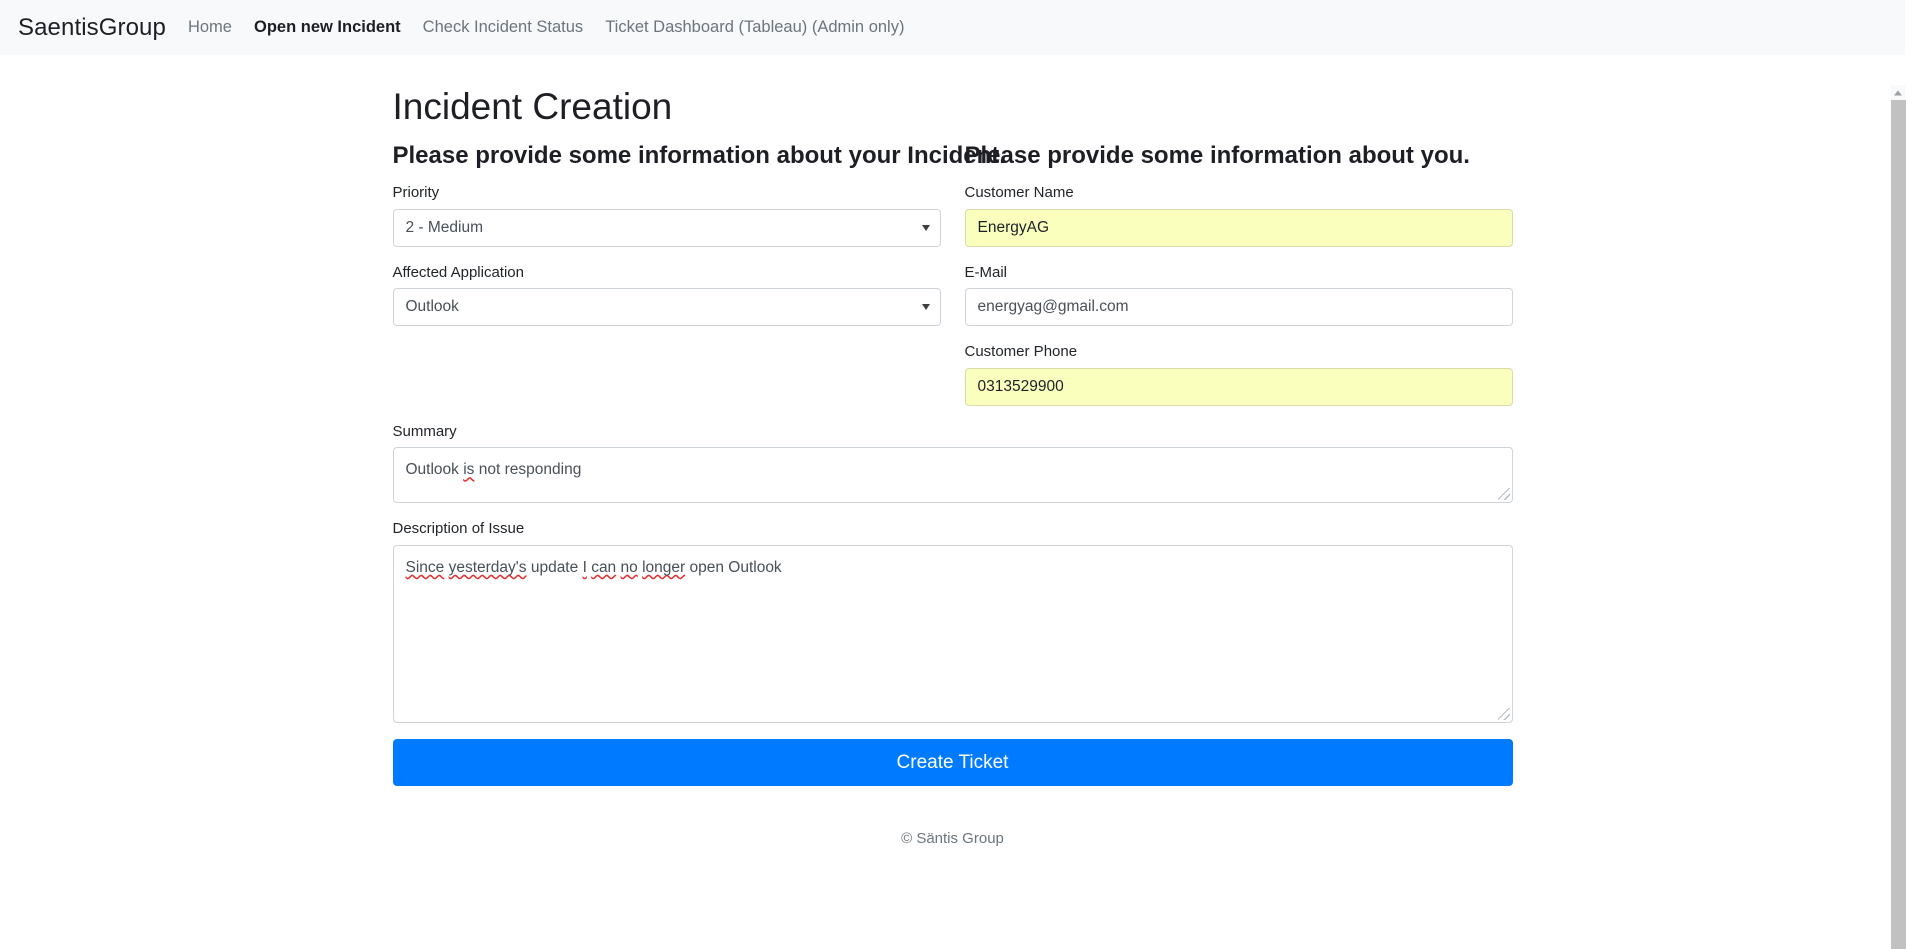  What do you see at coordinates (986, 272) in the screenshot?
I see `email-label: E-Mail` at bounding box center [986, 272].